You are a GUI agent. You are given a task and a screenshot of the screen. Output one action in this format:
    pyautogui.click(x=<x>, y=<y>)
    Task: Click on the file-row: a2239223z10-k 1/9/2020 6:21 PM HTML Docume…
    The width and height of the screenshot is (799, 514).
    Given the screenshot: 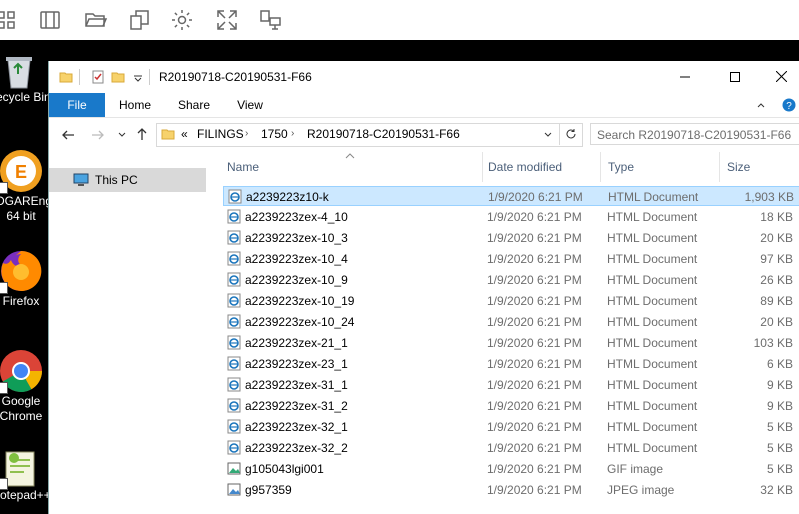 What is the action you would take?
    pyautogui.click(x=511, y=196)
    